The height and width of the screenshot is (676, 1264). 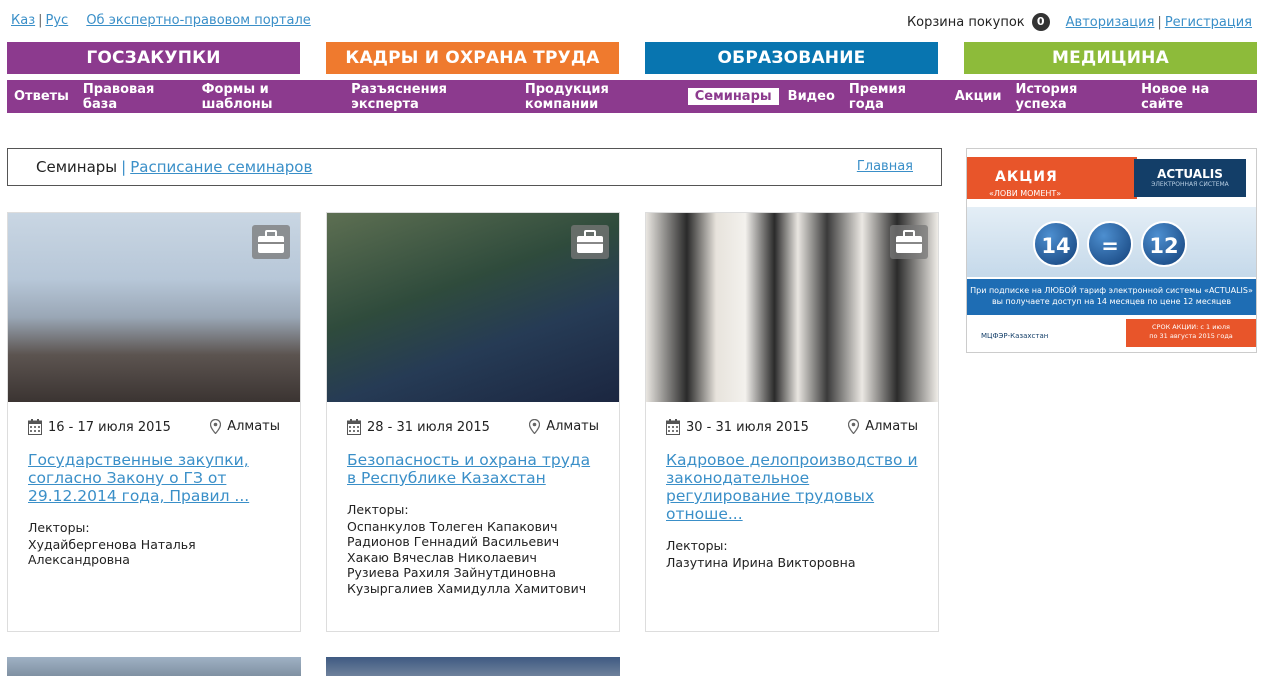 What do you see at coordinates (431, 97) in the screenshot?
I see `nav-item-expert: Разъяснения эксперта` at bounding box center [431, 97].